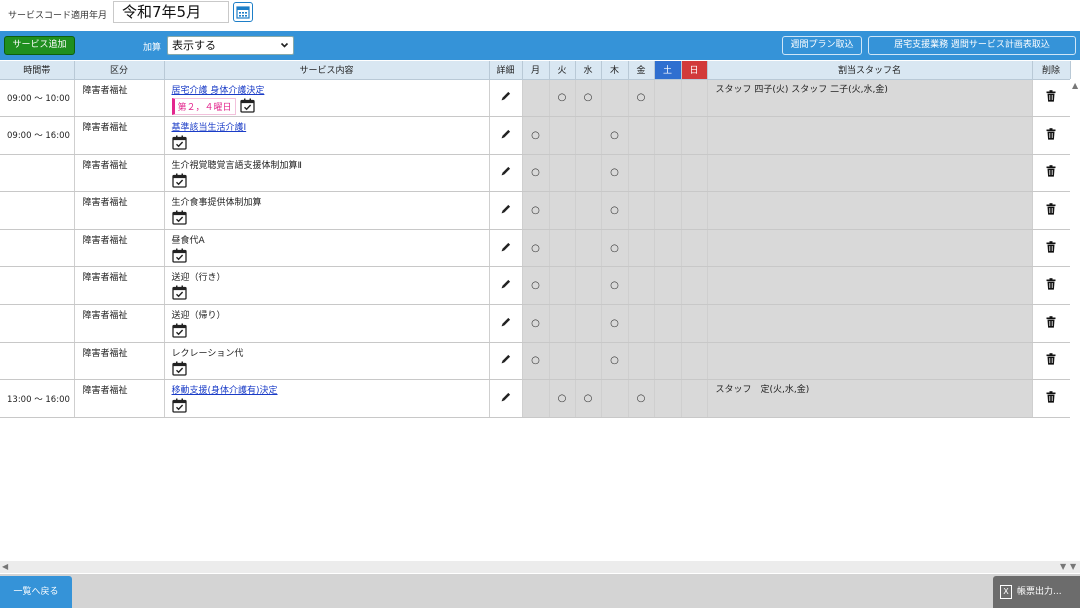 The width and height of the screenshot is (1080, 608). Describe the element at coordinates (1073, 566) in the screenshot. I see `scroll-down-icon-2: ▼` at that location.